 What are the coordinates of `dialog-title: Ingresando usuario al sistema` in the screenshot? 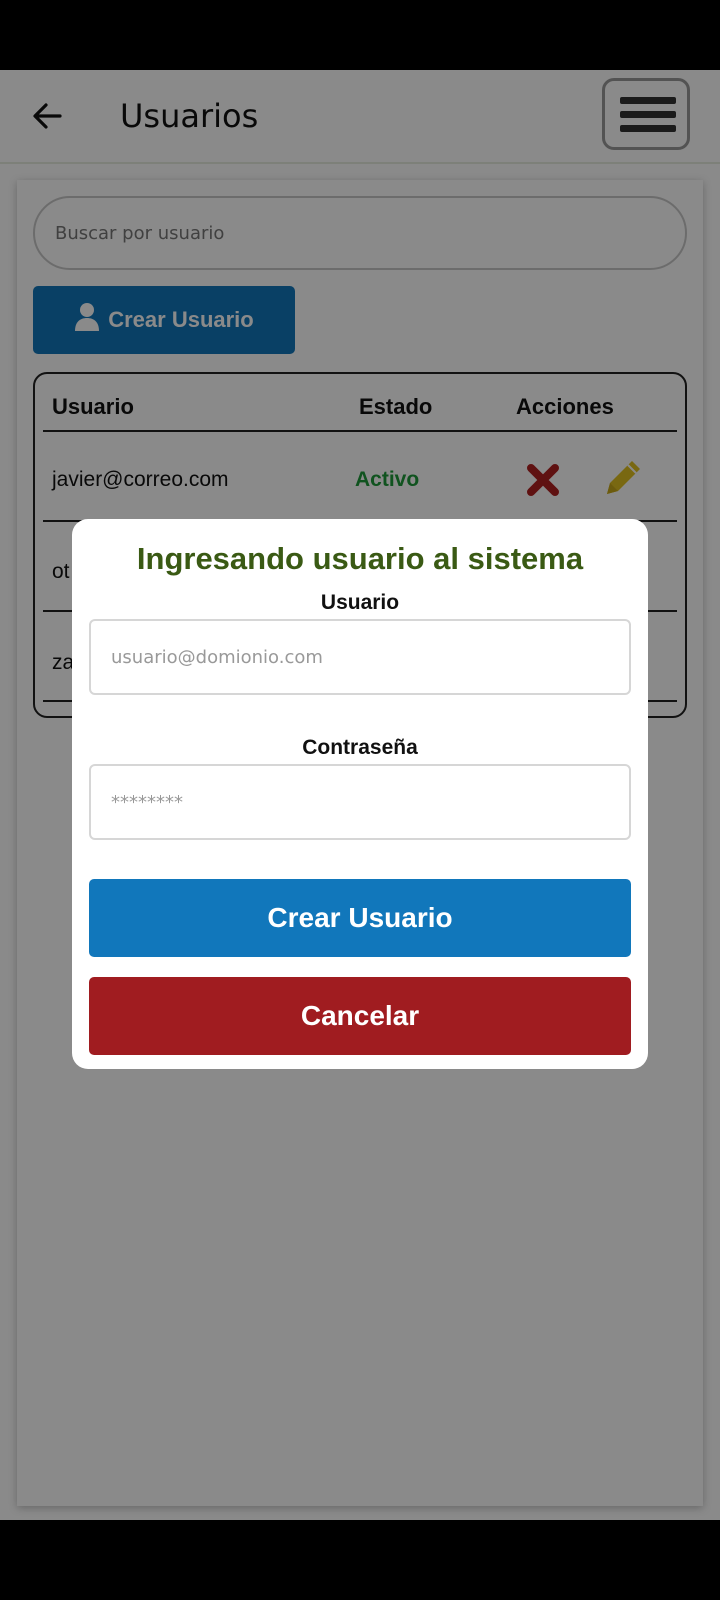 It's located at (360, 558).